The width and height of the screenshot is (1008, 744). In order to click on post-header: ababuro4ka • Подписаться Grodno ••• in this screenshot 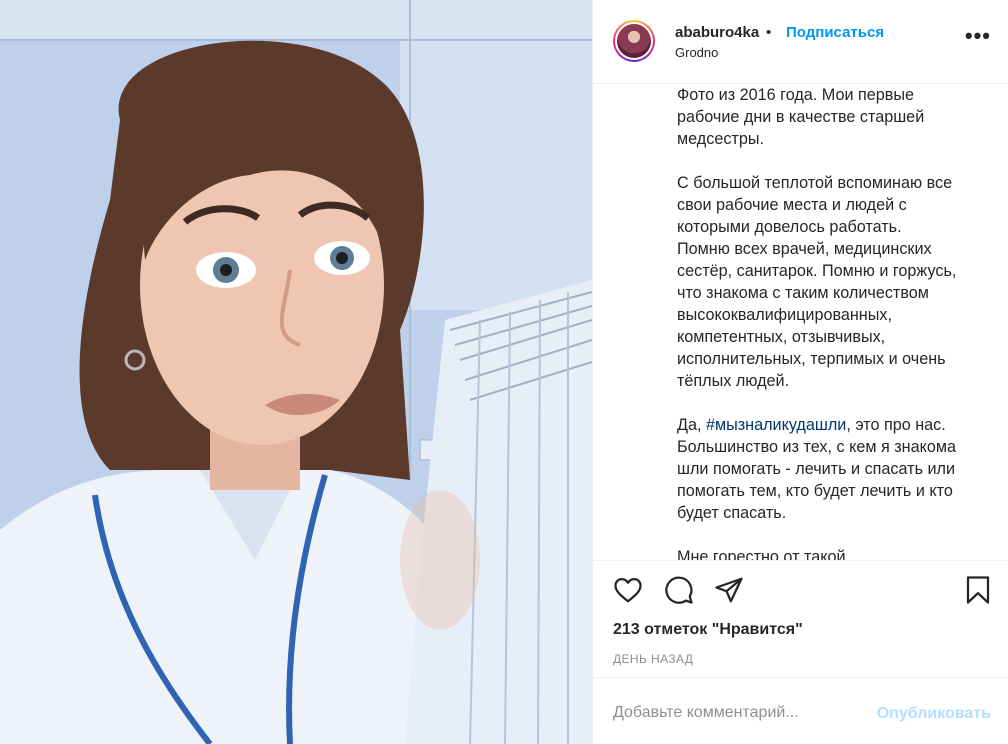, I will do `click(800, 42)`.